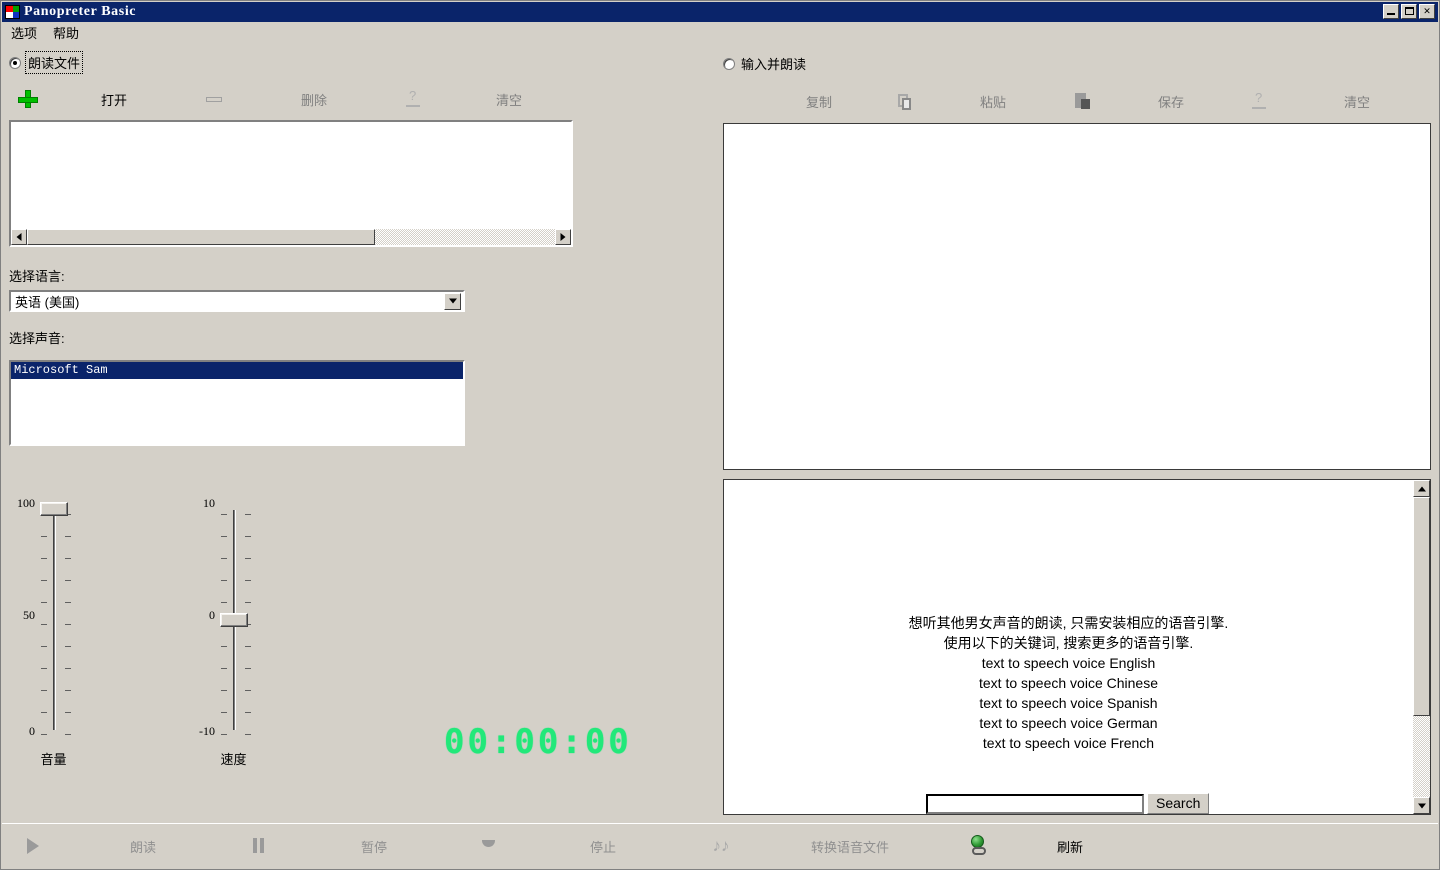 The width and height of the screenshot is (1440, 870). I want to click on toolbar-paste-label: 粘贴, so click(993, 101).